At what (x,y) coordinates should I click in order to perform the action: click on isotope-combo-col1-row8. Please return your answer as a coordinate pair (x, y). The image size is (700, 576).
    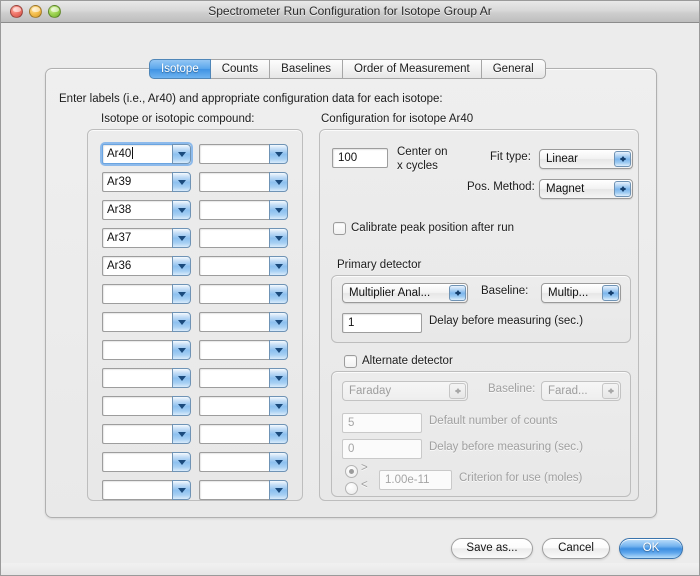
    Looking at the image, I should click on (146, 350).